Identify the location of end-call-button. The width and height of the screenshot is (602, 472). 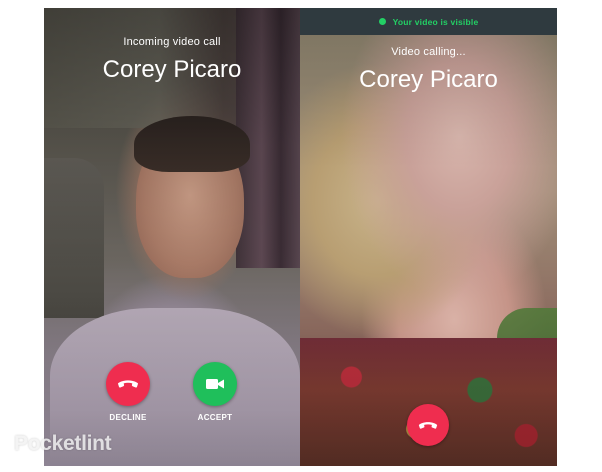
(428, 425).